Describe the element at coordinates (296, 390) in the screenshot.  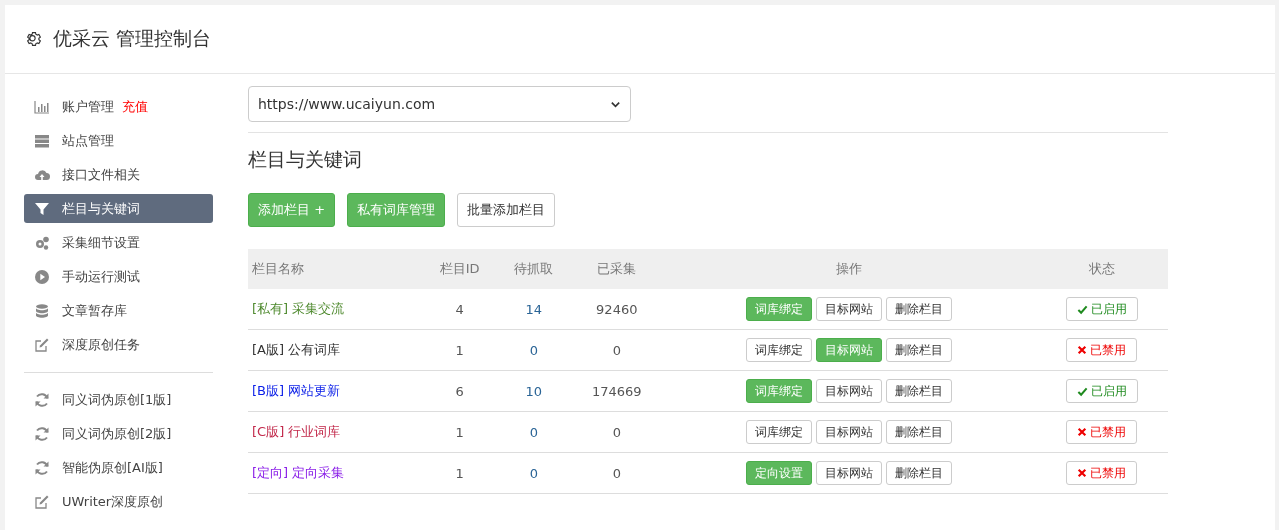
I see `column-name: [B版] 网站更新` at that location.